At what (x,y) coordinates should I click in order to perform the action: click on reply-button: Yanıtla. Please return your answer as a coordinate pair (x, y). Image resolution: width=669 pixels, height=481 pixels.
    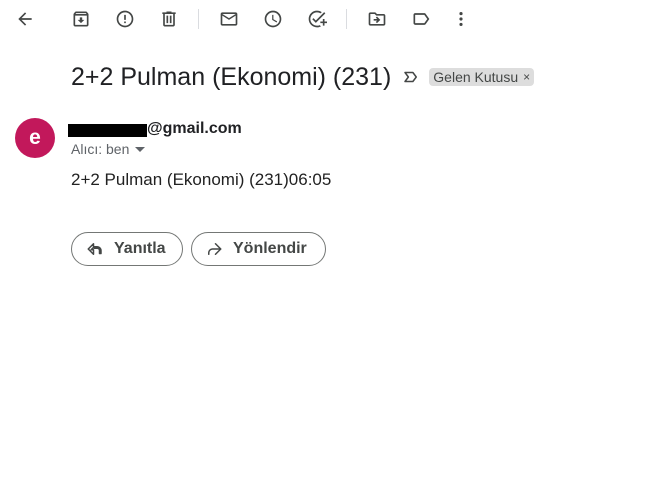
    Looking at the image, I should click on (127, 249).